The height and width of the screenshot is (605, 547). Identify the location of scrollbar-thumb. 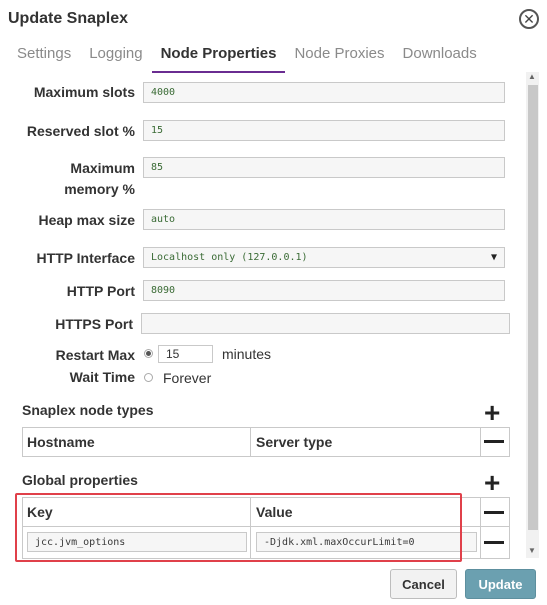
(533, 307).